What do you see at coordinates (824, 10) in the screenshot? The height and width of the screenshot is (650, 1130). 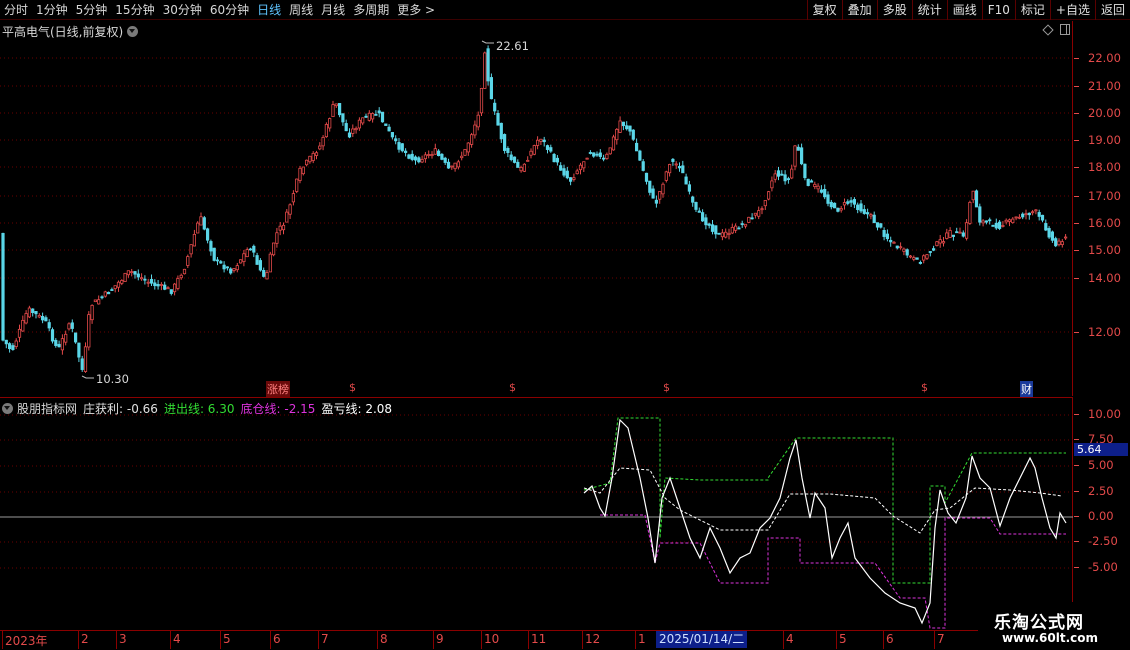 I see `toolbar-button-0: 复权` at bounding box center [824, 10].